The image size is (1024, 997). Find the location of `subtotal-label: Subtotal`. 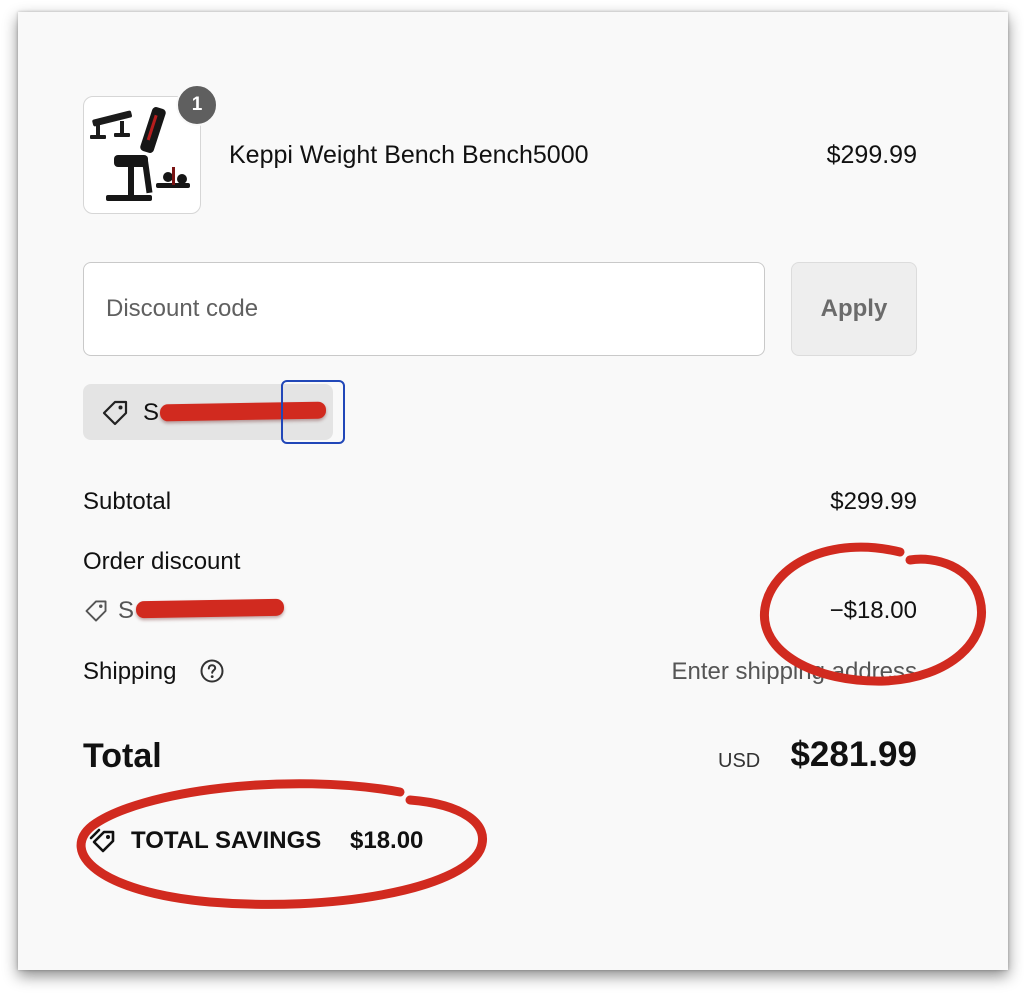

subtotal-label: Subtotal is located at coordinates (127, 501).